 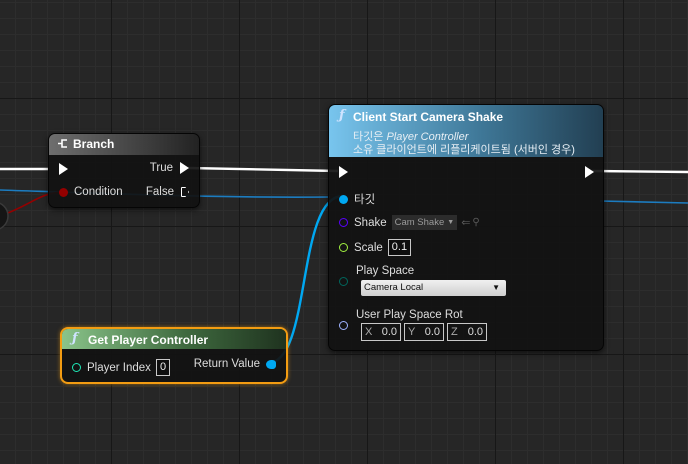 I want to click on return-value-pin-row: Return Value, so click(x=235, y=364).